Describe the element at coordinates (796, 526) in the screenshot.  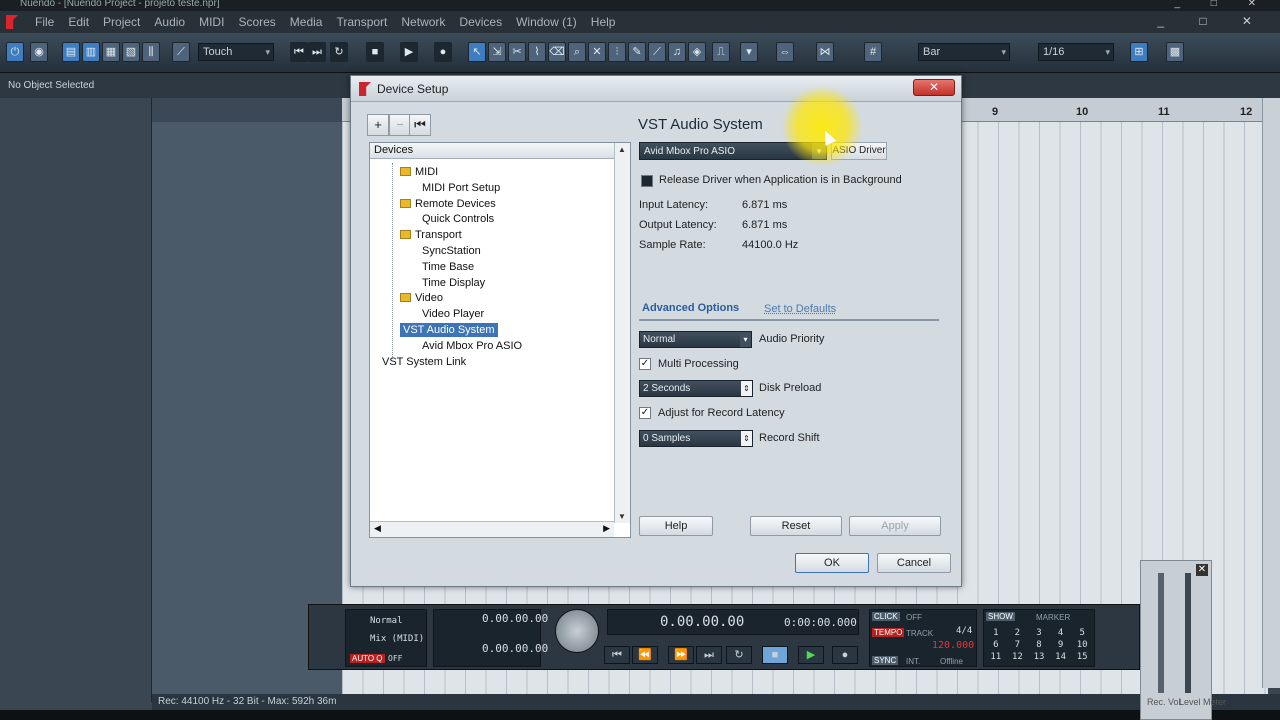
I see `reset-button: Reset` at that location.